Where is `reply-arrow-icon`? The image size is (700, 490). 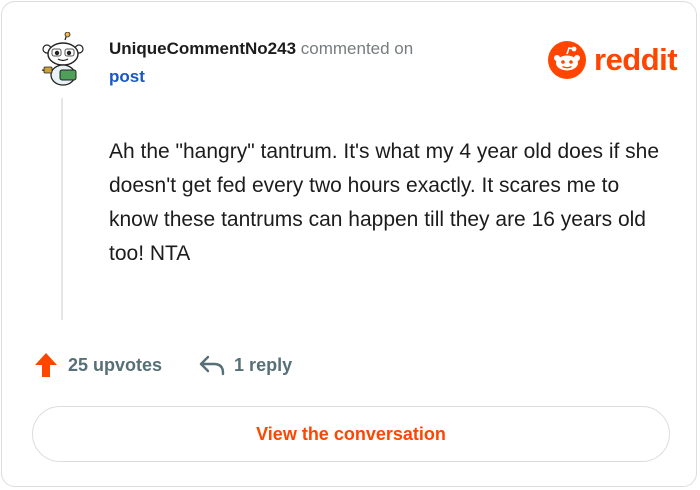 reply-arrow-icon is located at coordinates (212, 365).